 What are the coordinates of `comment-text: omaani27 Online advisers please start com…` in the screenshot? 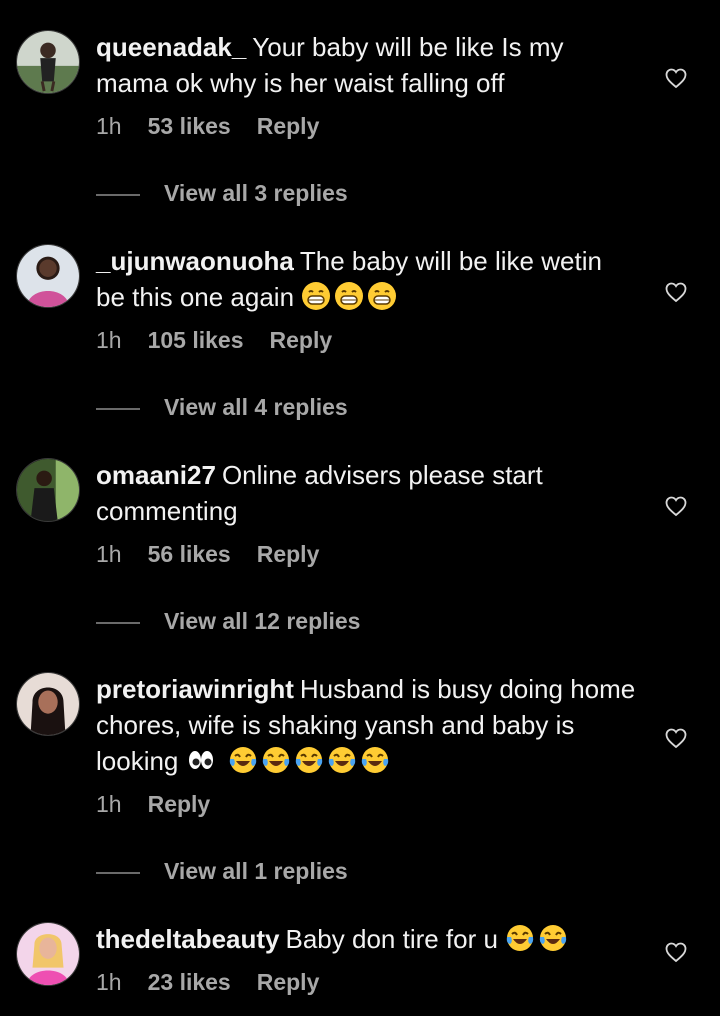 It's located at (366, 493).